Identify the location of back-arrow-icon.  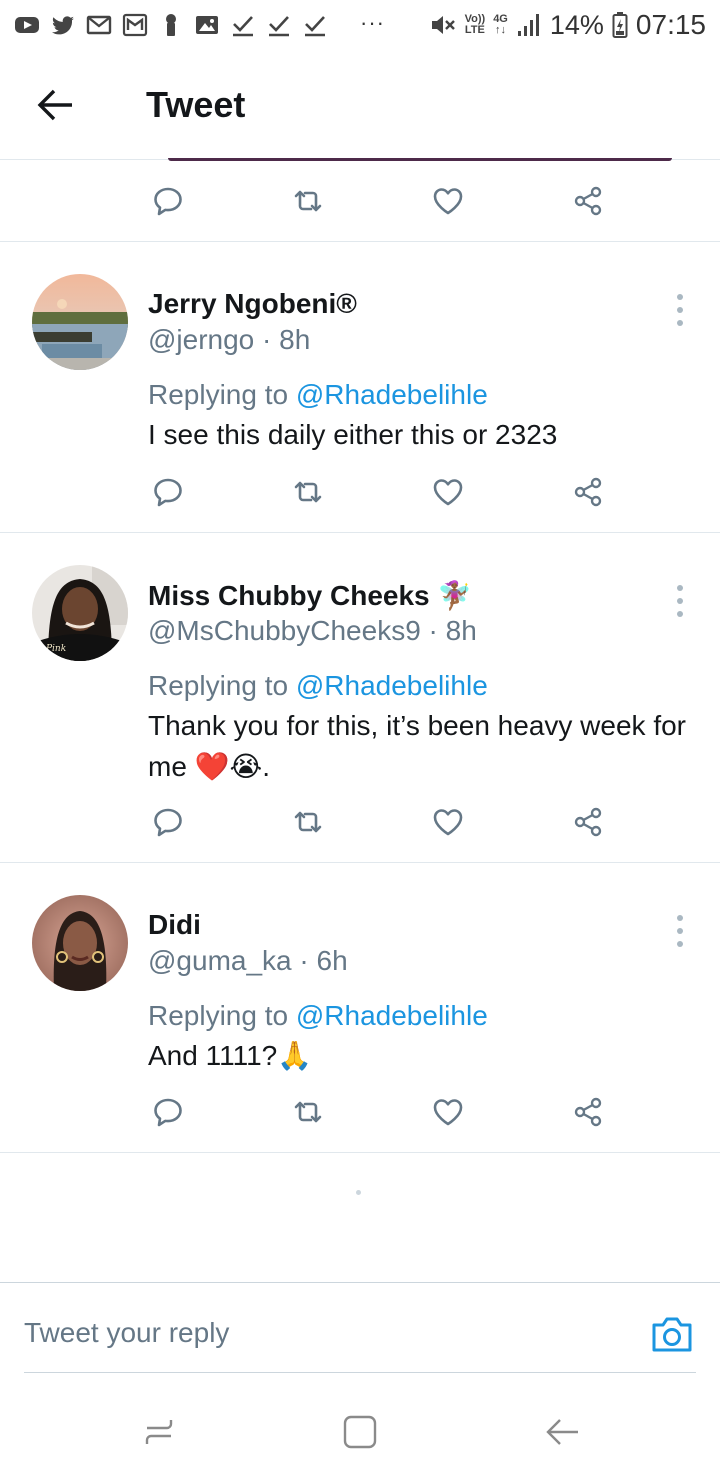
(55, 105).